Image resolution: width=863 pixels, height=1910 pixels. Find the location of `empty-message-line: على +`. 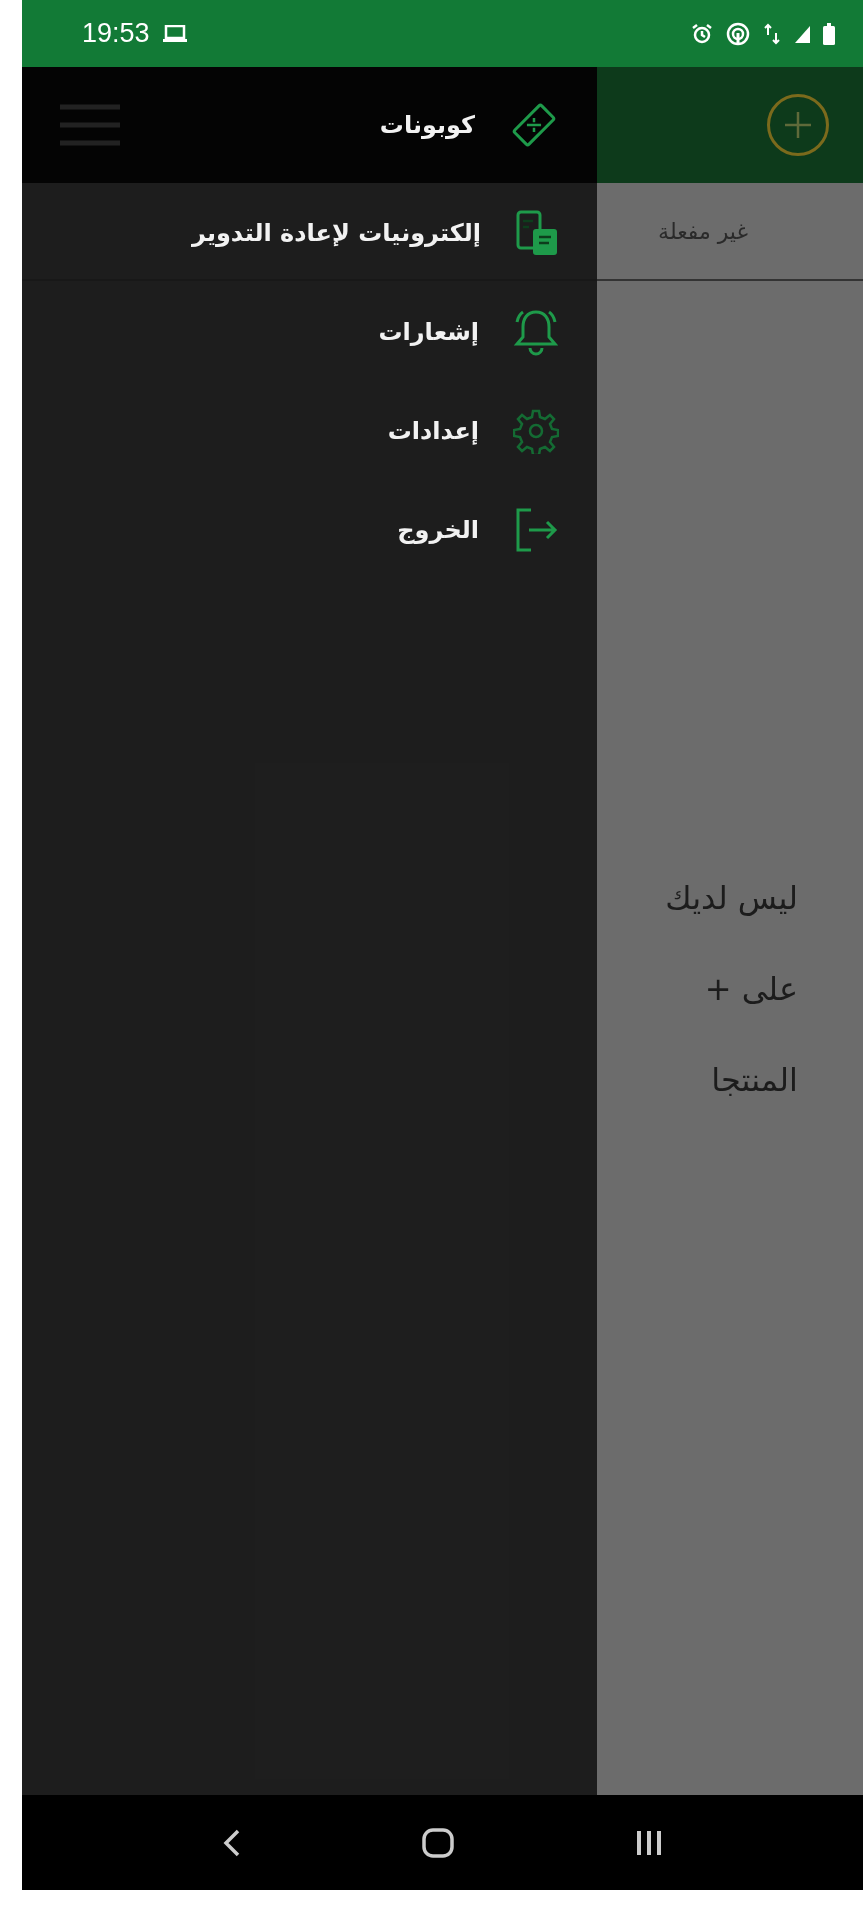

empty-message-line: على + is located at coordinates (751, 989).